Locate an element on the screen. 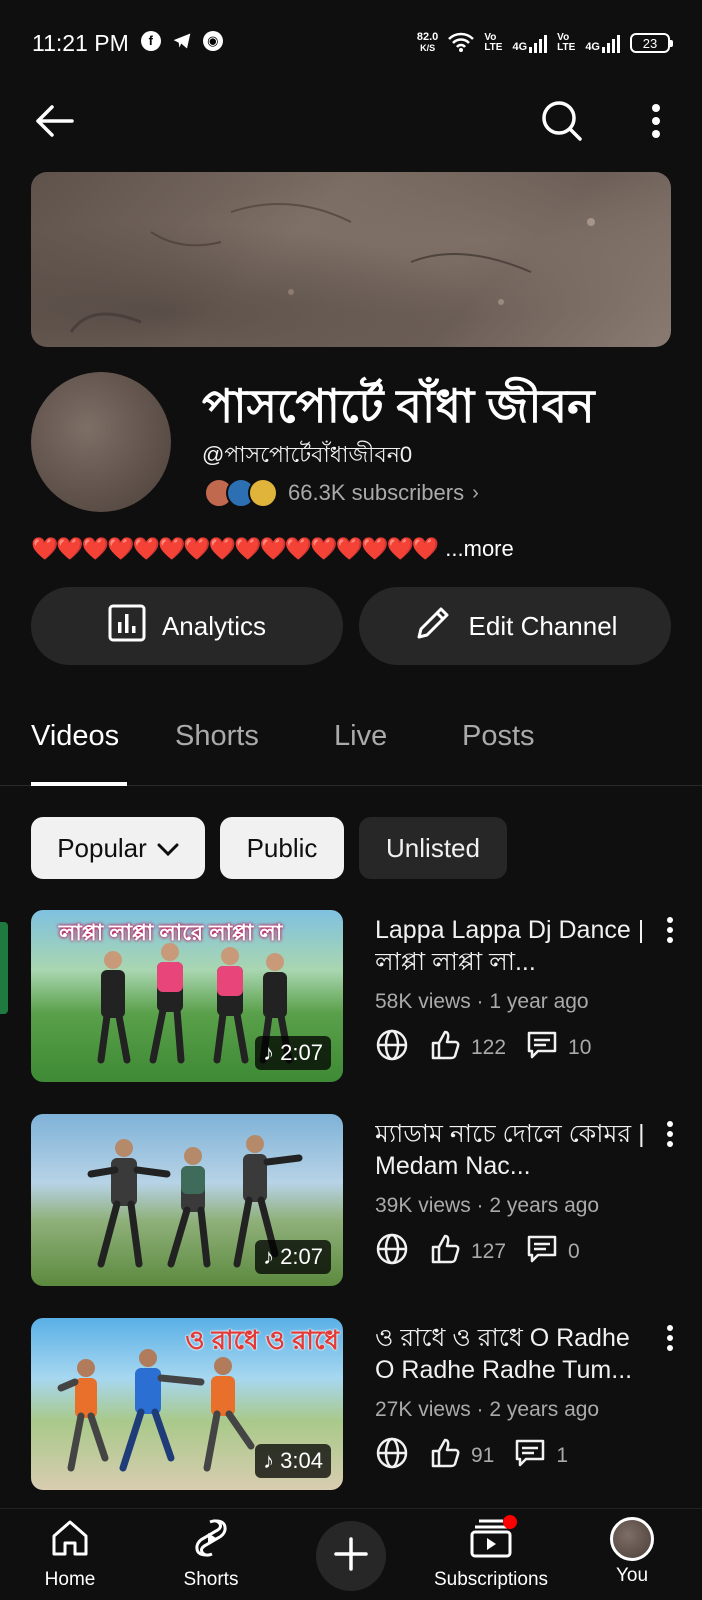 This screenshot has width=702, height=1600. subscriber-avatars is located at coordinates (241, 493).